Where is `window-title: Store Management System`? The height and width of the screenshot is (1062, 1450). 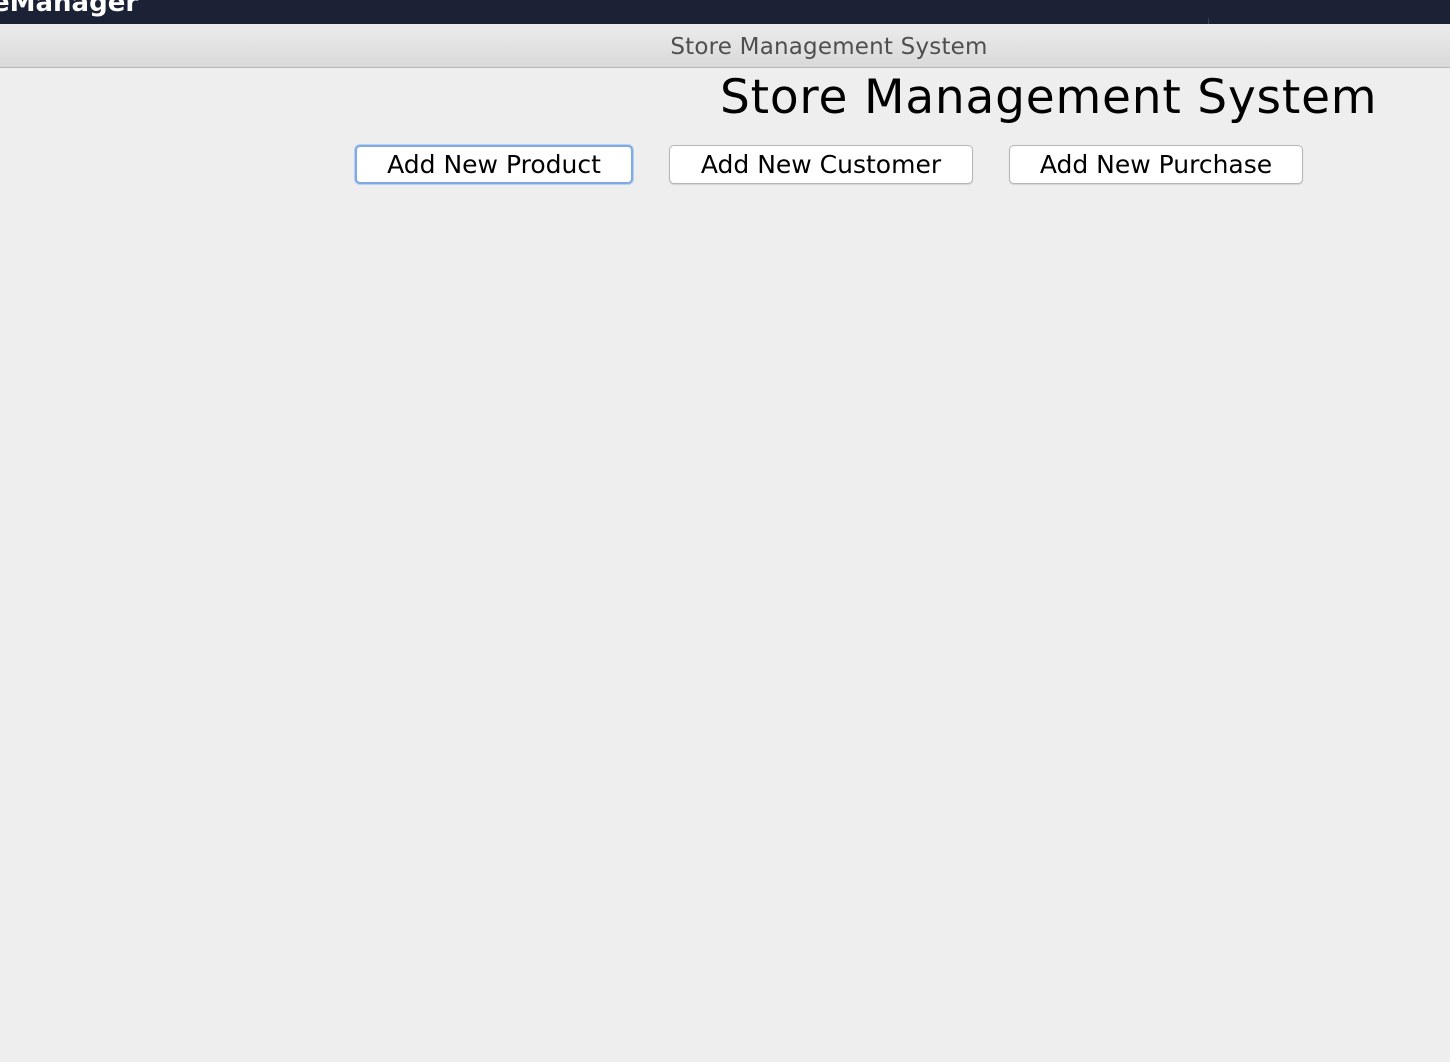
window-title: Store Management System is located at coordinates (829, 47).